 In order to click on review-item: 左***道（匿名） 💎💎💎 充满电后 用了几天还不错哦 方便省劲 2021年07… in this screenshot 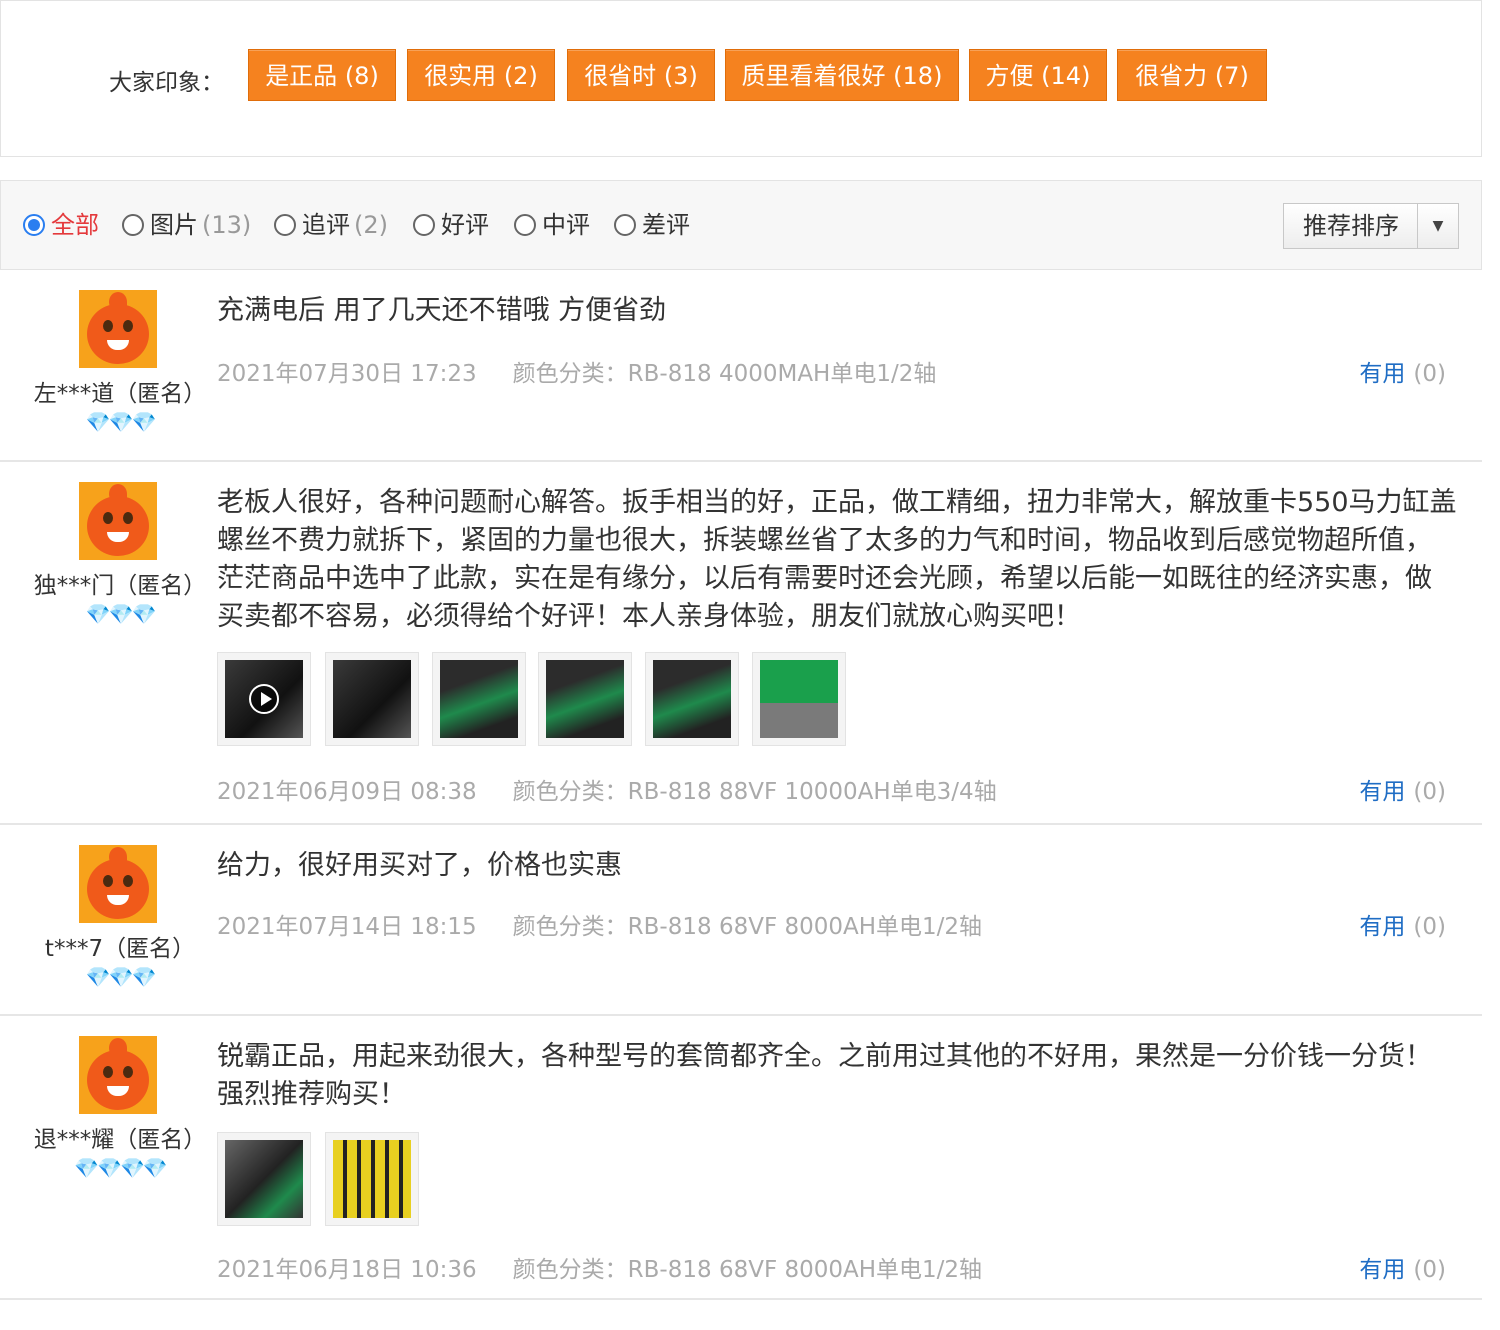, I will do `click(741, 367)`.